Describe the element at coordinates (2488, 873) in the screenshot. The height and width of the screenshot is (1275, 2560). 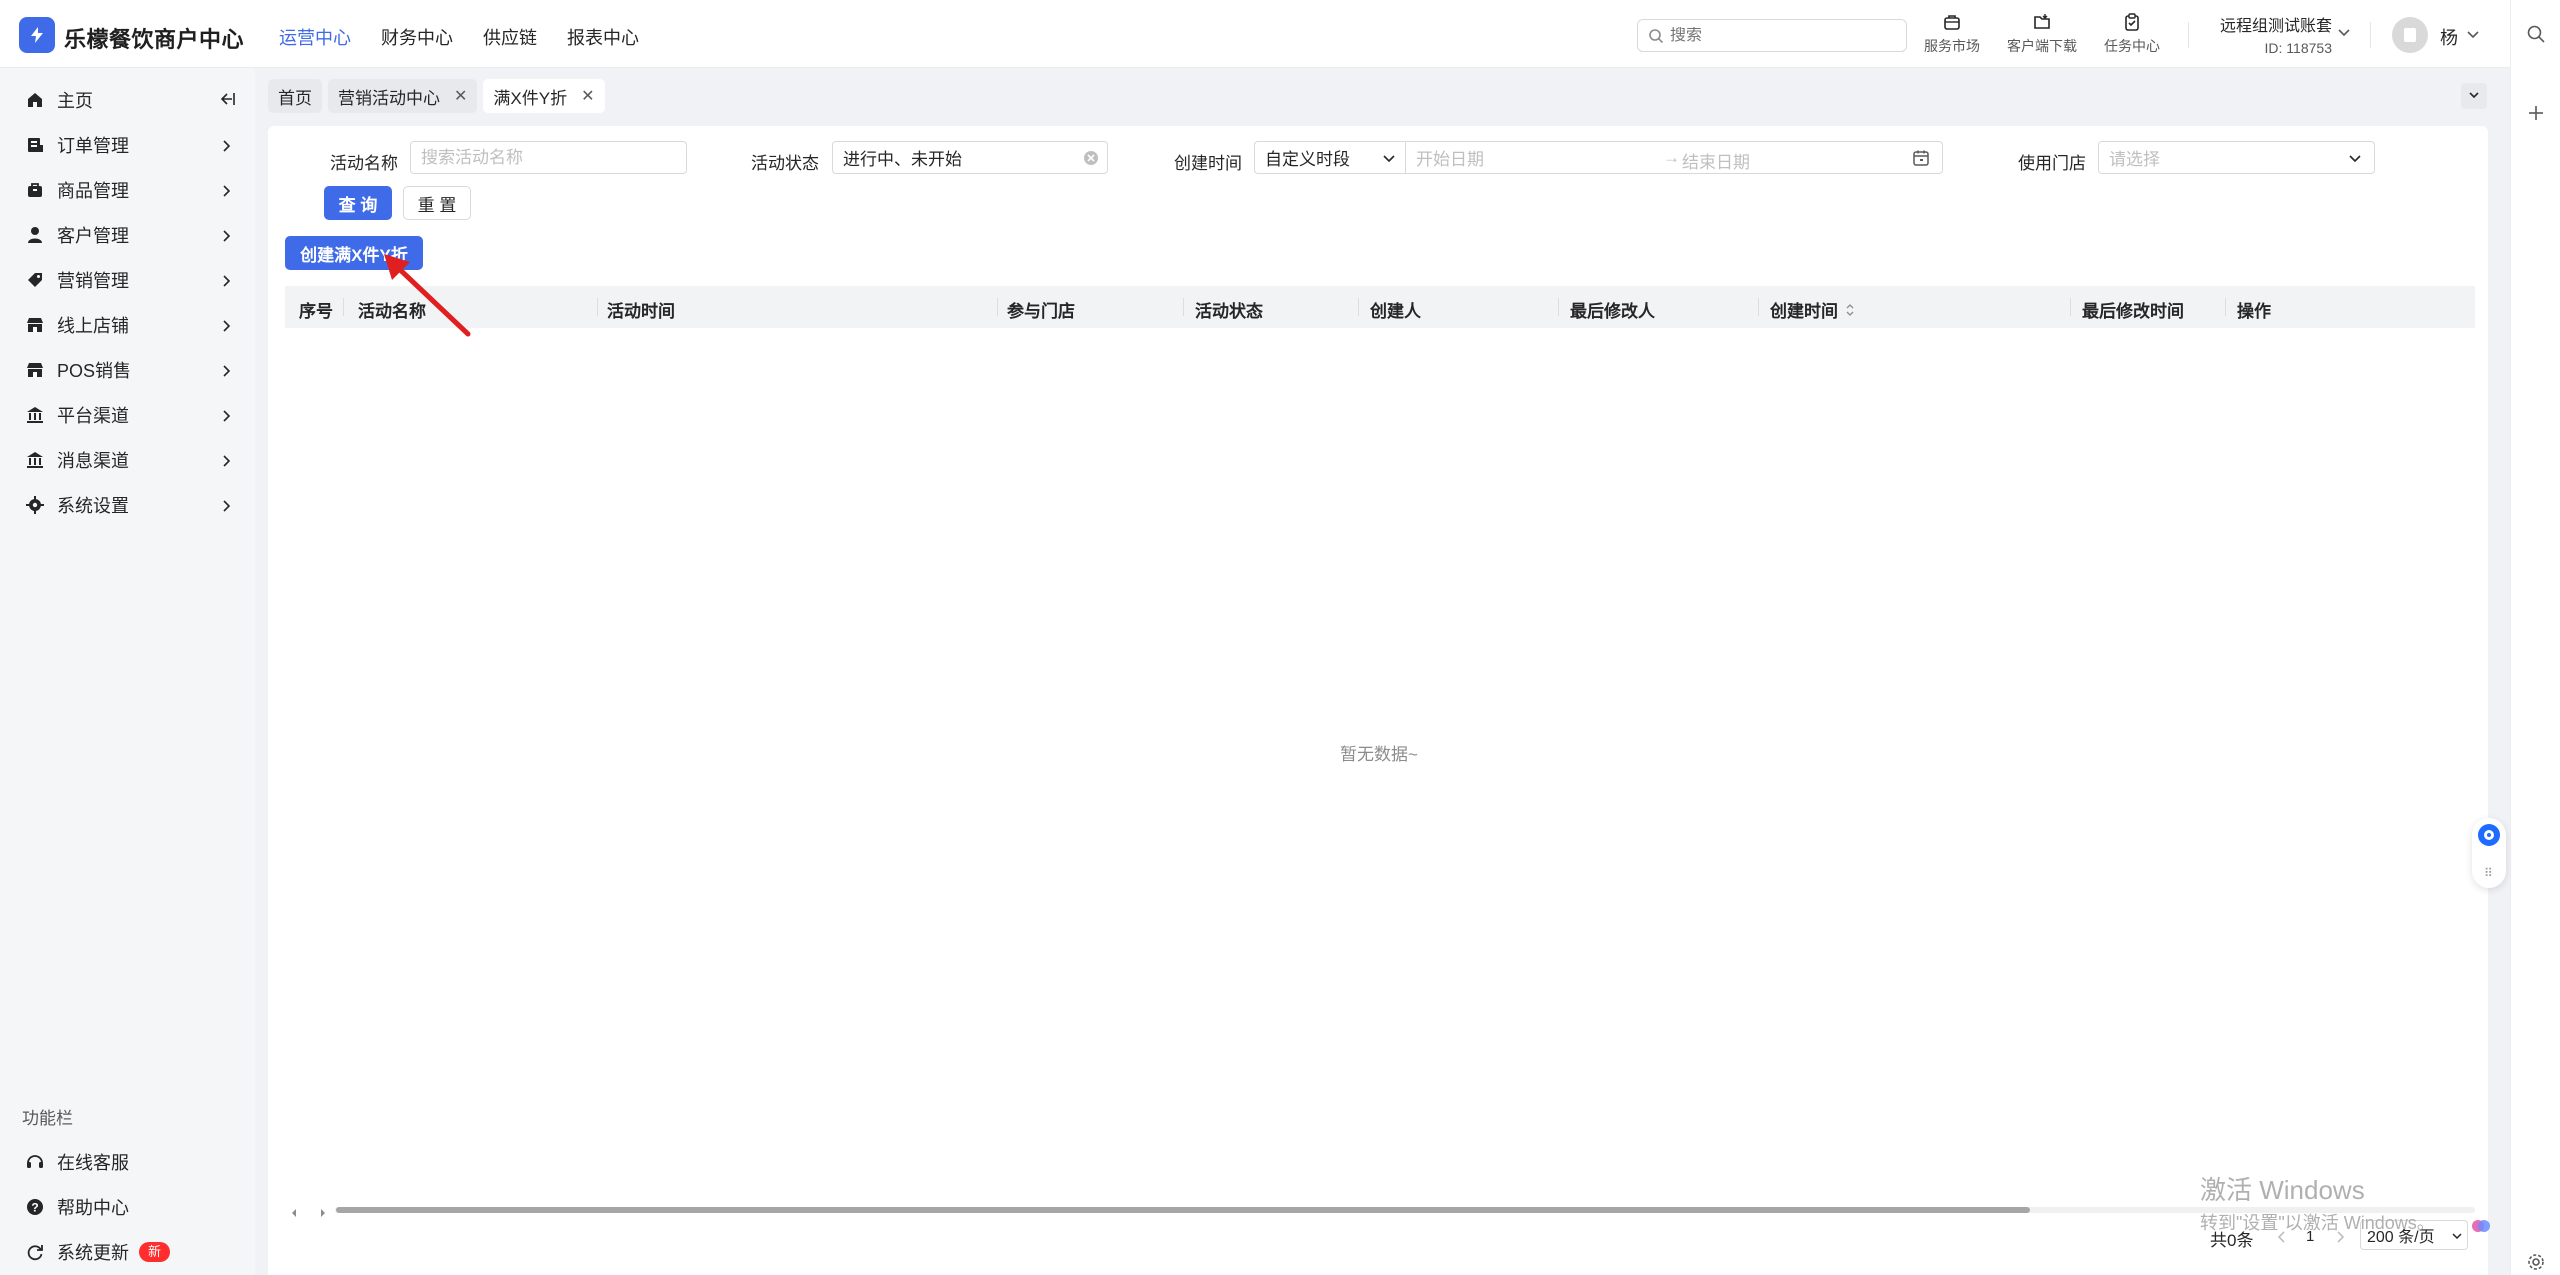
I see `drag-handle-icon: ⠿` at that location.